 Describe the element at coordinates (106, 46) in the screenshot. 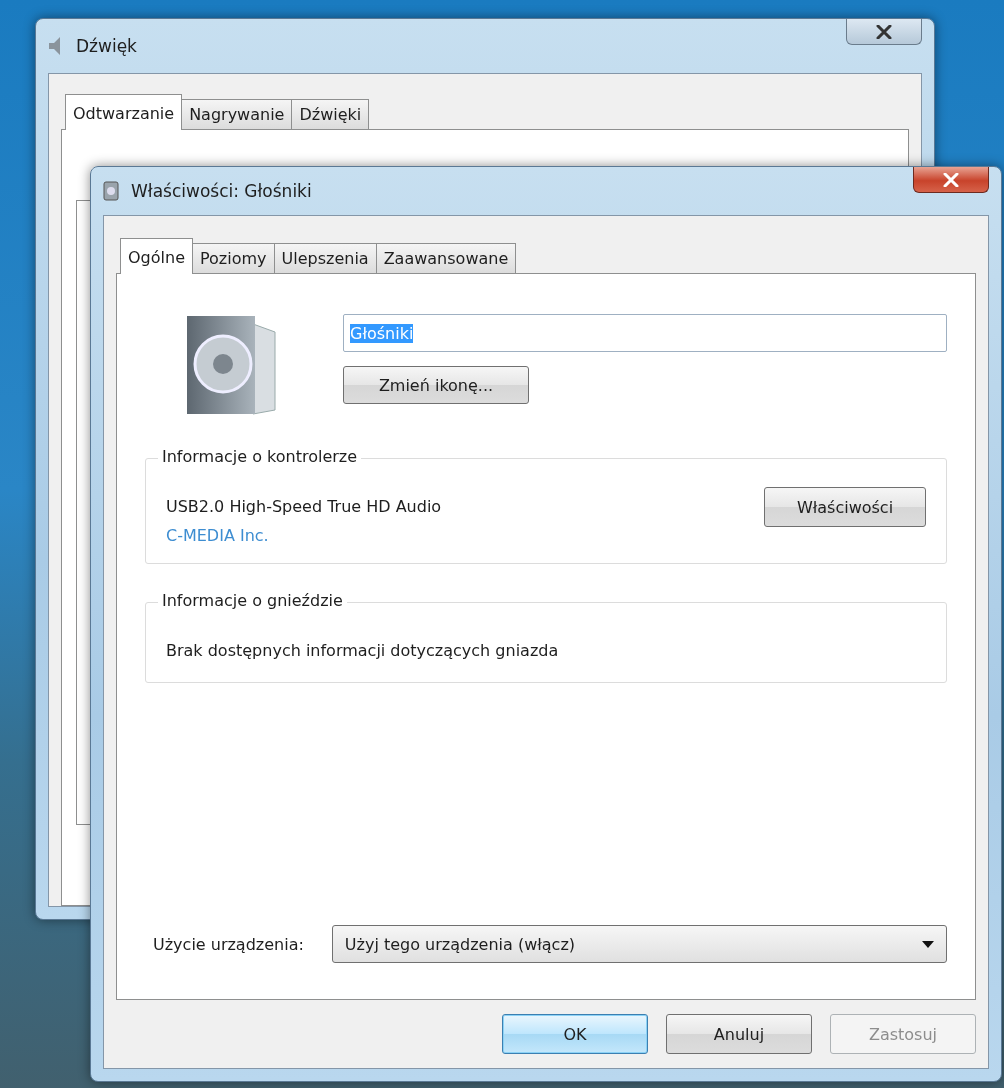

I see `window-title: Dźwięk` at that location.